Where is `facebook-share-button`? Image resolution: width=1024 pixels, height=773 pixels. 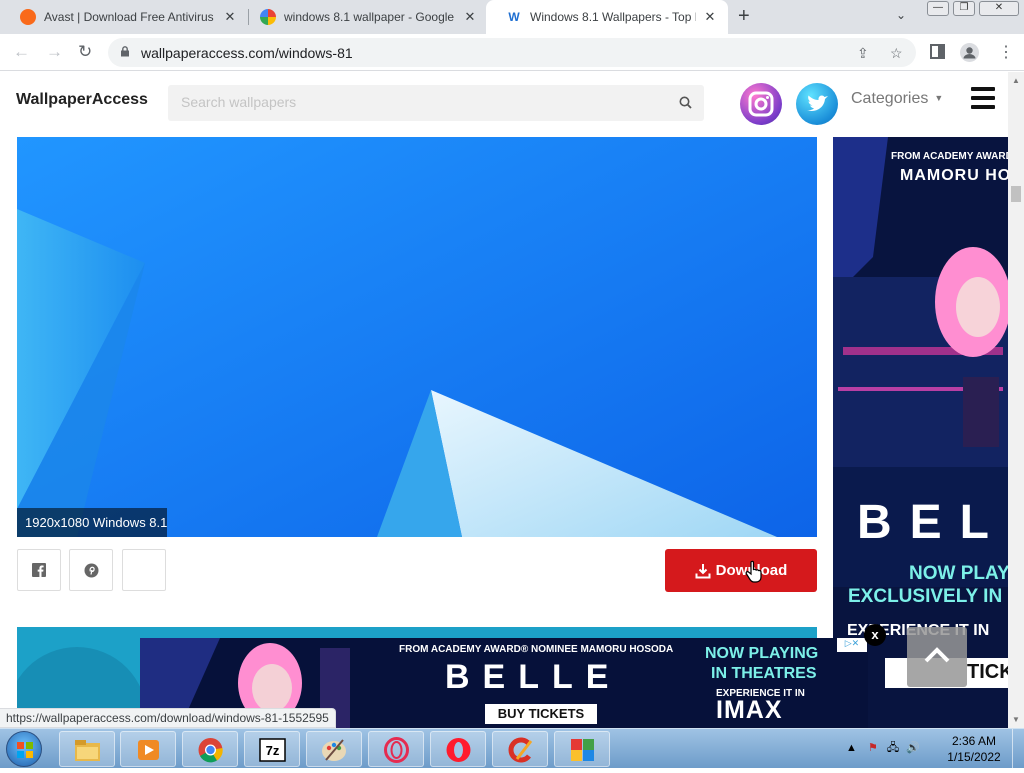
facebook-share-button is located at coordinates (39, 570).